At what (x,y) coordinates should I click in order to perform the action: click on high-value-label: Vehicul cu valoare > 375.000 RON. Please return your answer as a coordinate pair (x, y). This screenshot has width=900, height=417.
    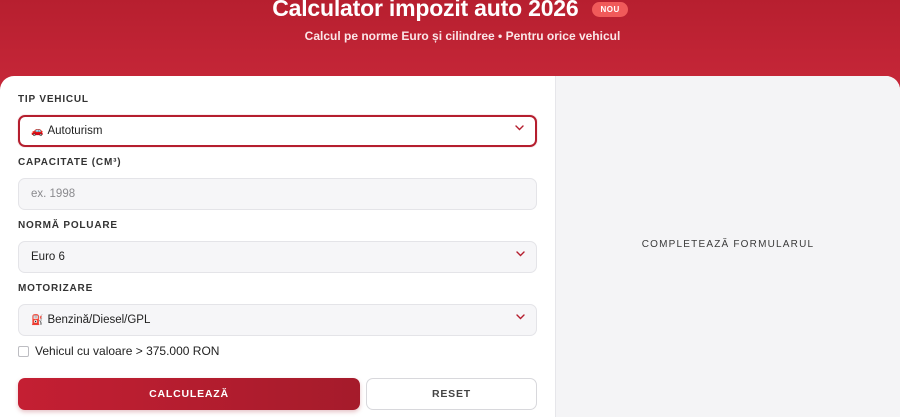
    Looking at the image, I should click on (127, 351).